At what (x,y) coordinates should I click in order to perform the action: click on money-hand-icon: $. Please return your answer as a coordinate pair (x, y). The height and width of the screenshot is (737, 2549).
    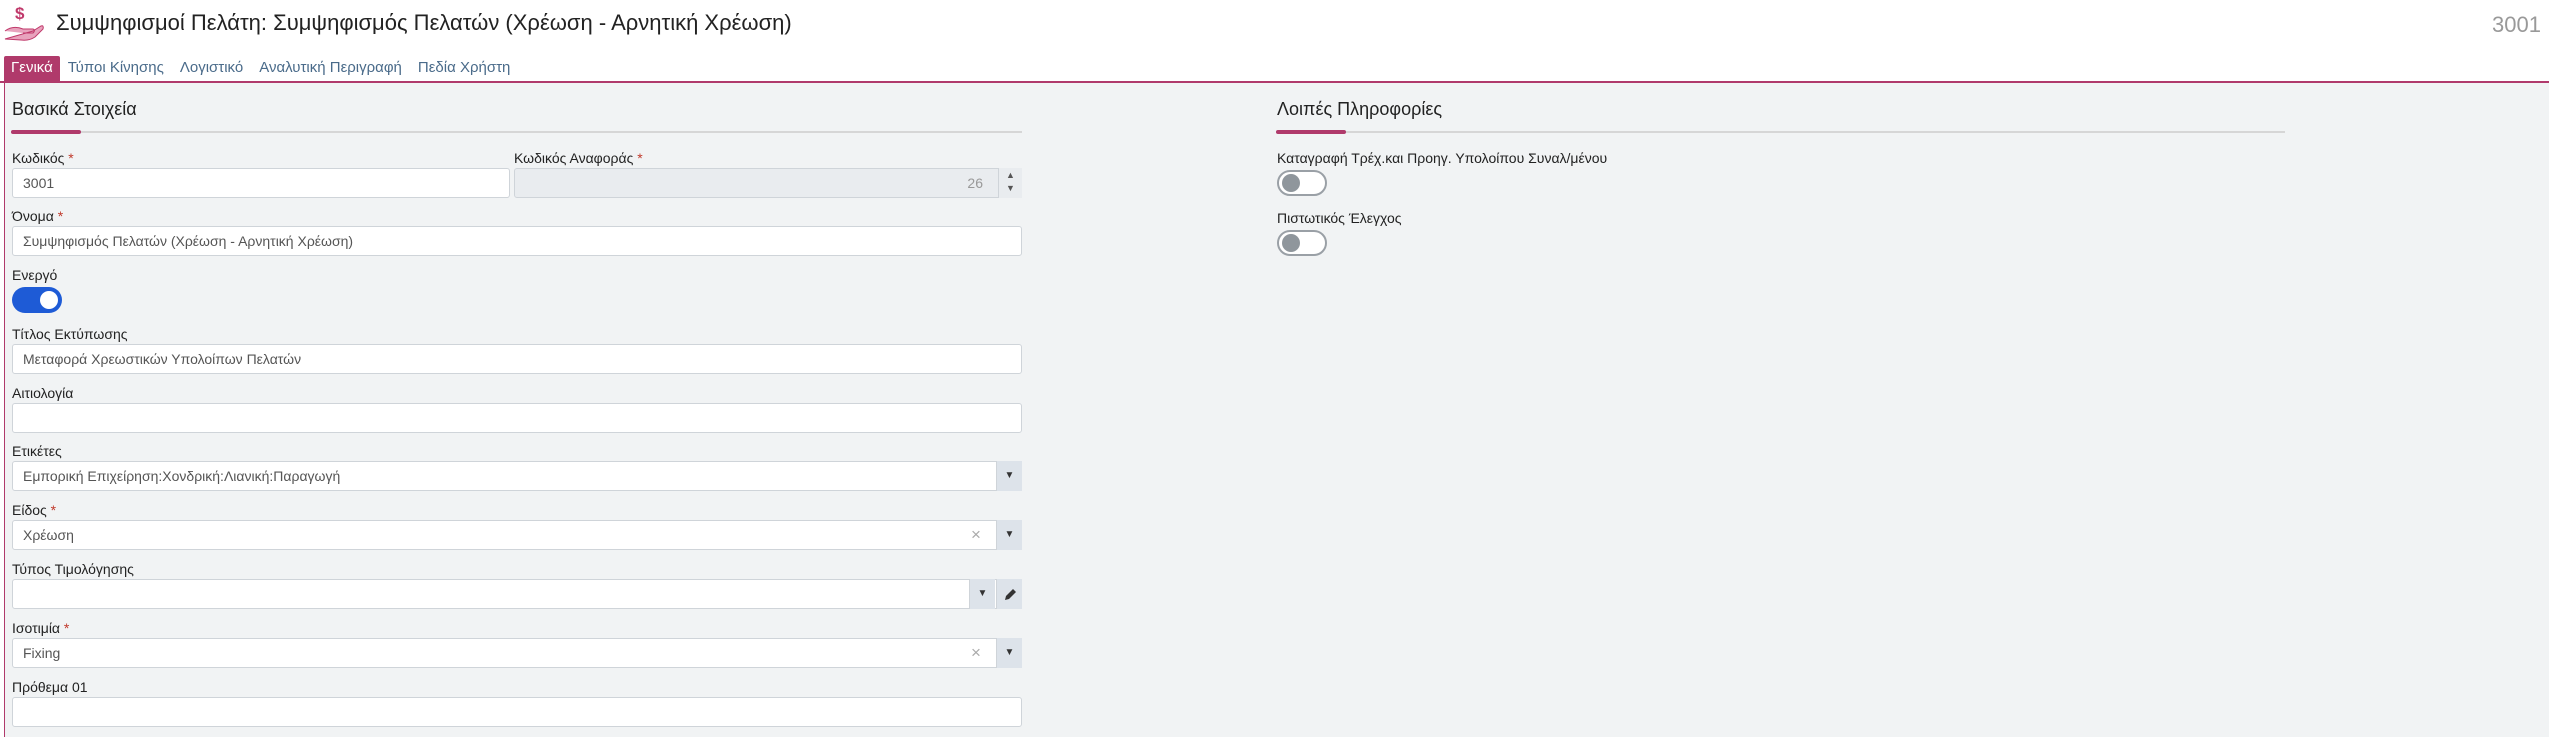
    Looking at the image, I should click on (24, 22).